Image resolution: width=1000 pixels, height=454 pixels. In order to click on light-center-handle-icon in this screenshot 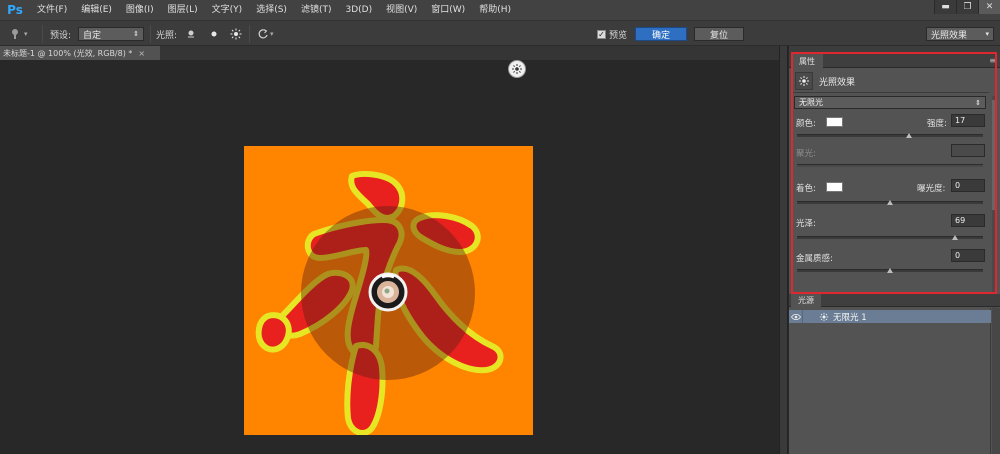, I will do `click(388, 292)`.